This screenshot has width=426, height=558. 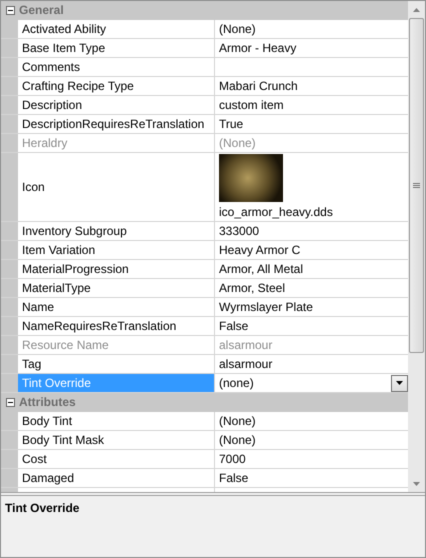 I want to click on property-value: True, so click(x=231, y=124).